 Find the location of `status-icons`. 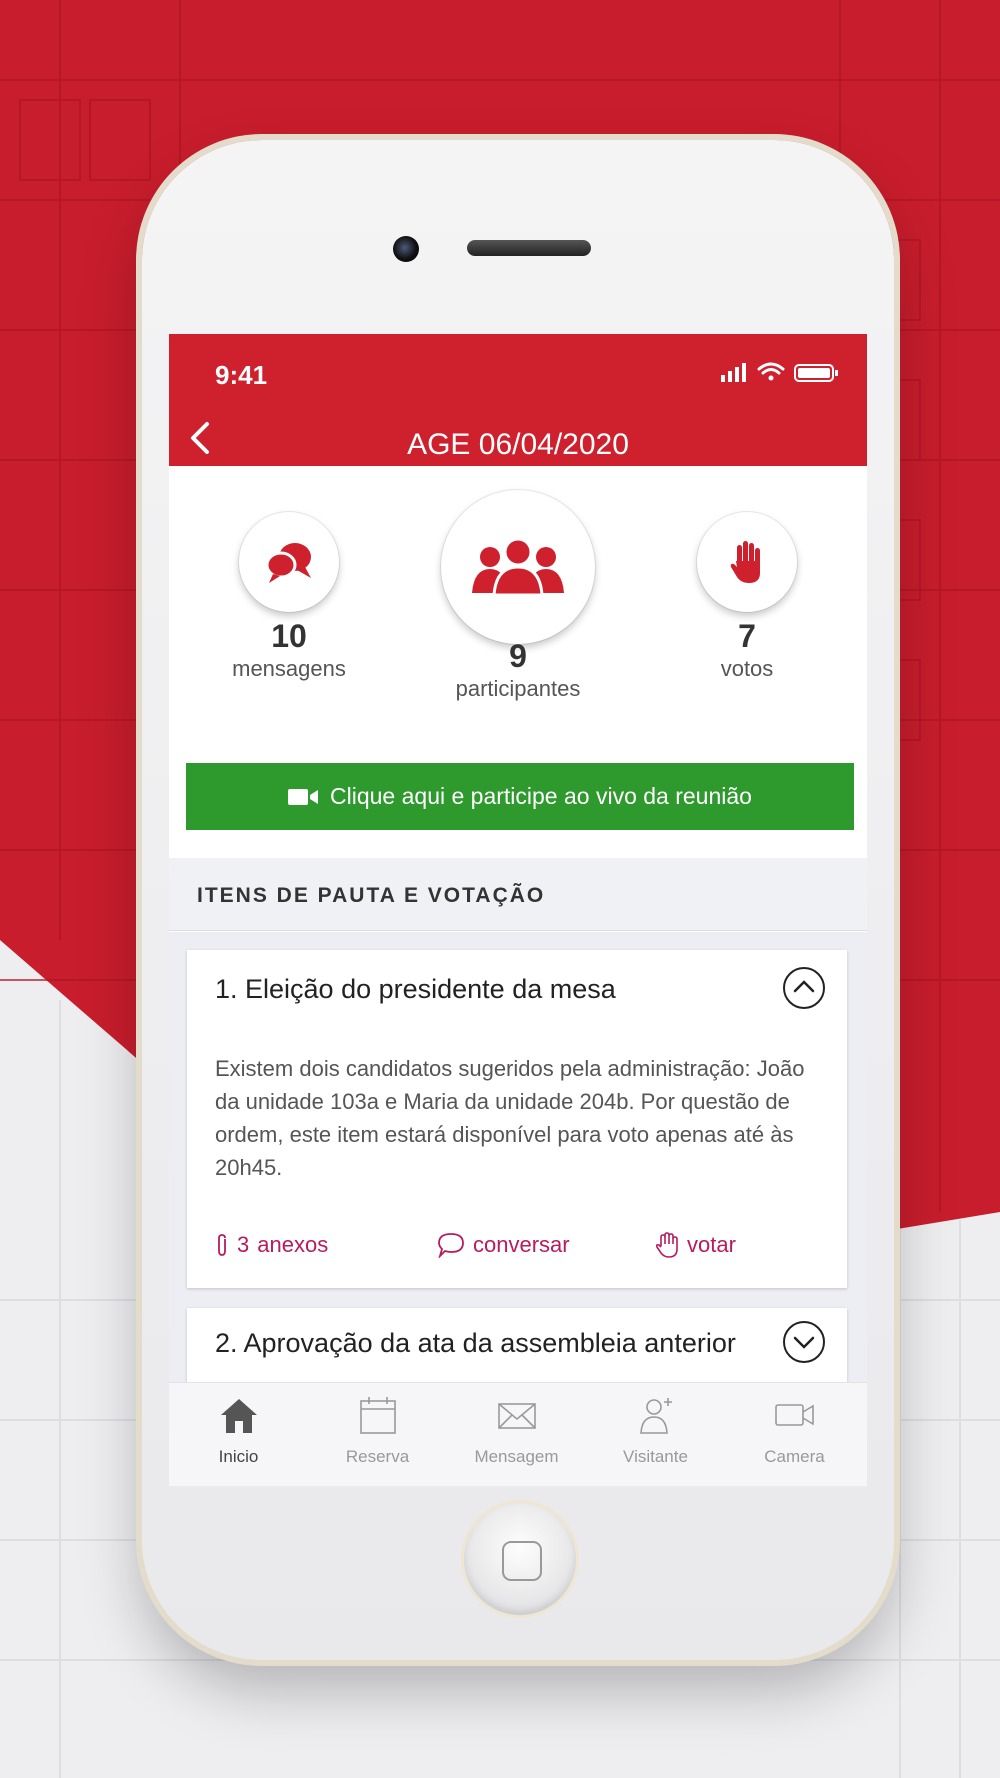

status-icons is located at coordinates (779, 372).